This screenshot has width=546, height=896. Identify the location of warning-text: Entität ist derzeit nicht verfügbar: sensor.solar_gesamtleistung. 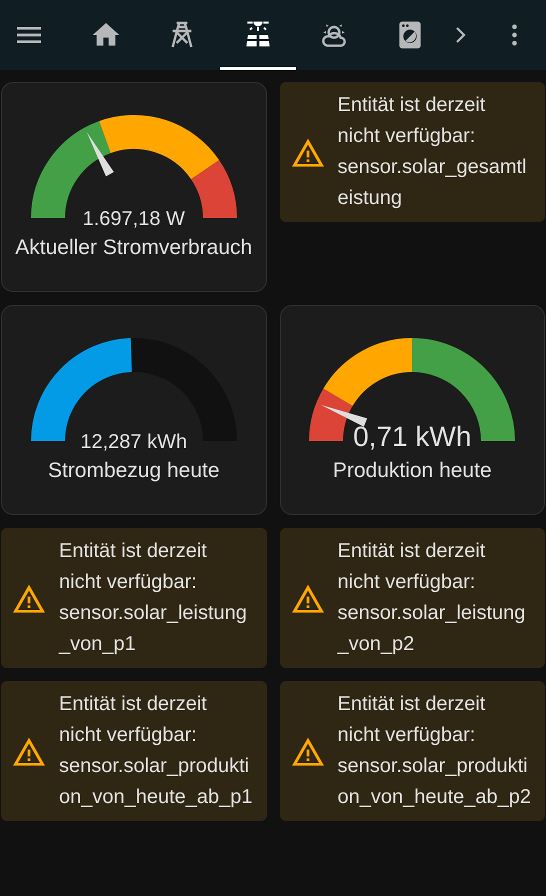
(433, 152).